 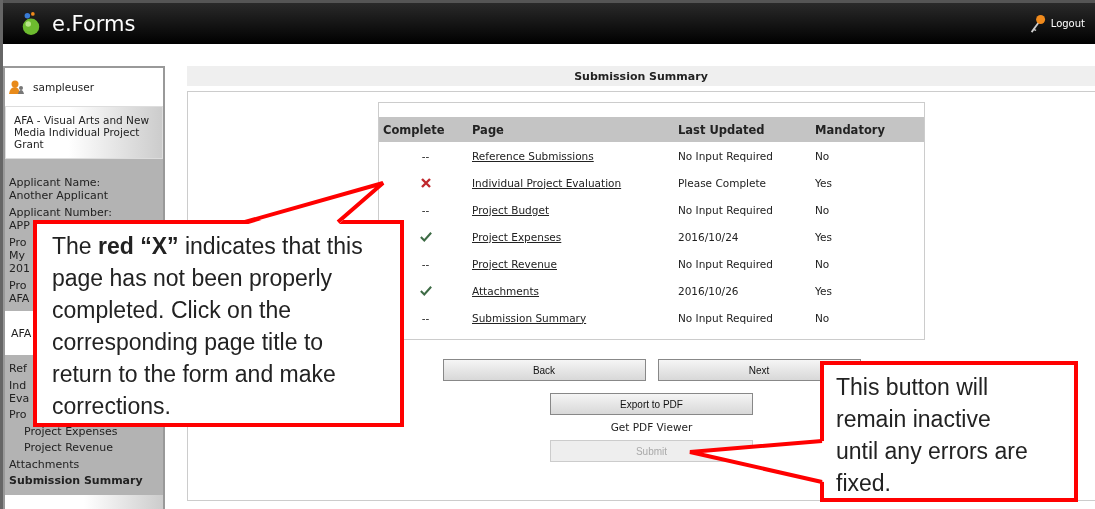 I want to click on page-link: Project Budget, so click(x=511, y=209).